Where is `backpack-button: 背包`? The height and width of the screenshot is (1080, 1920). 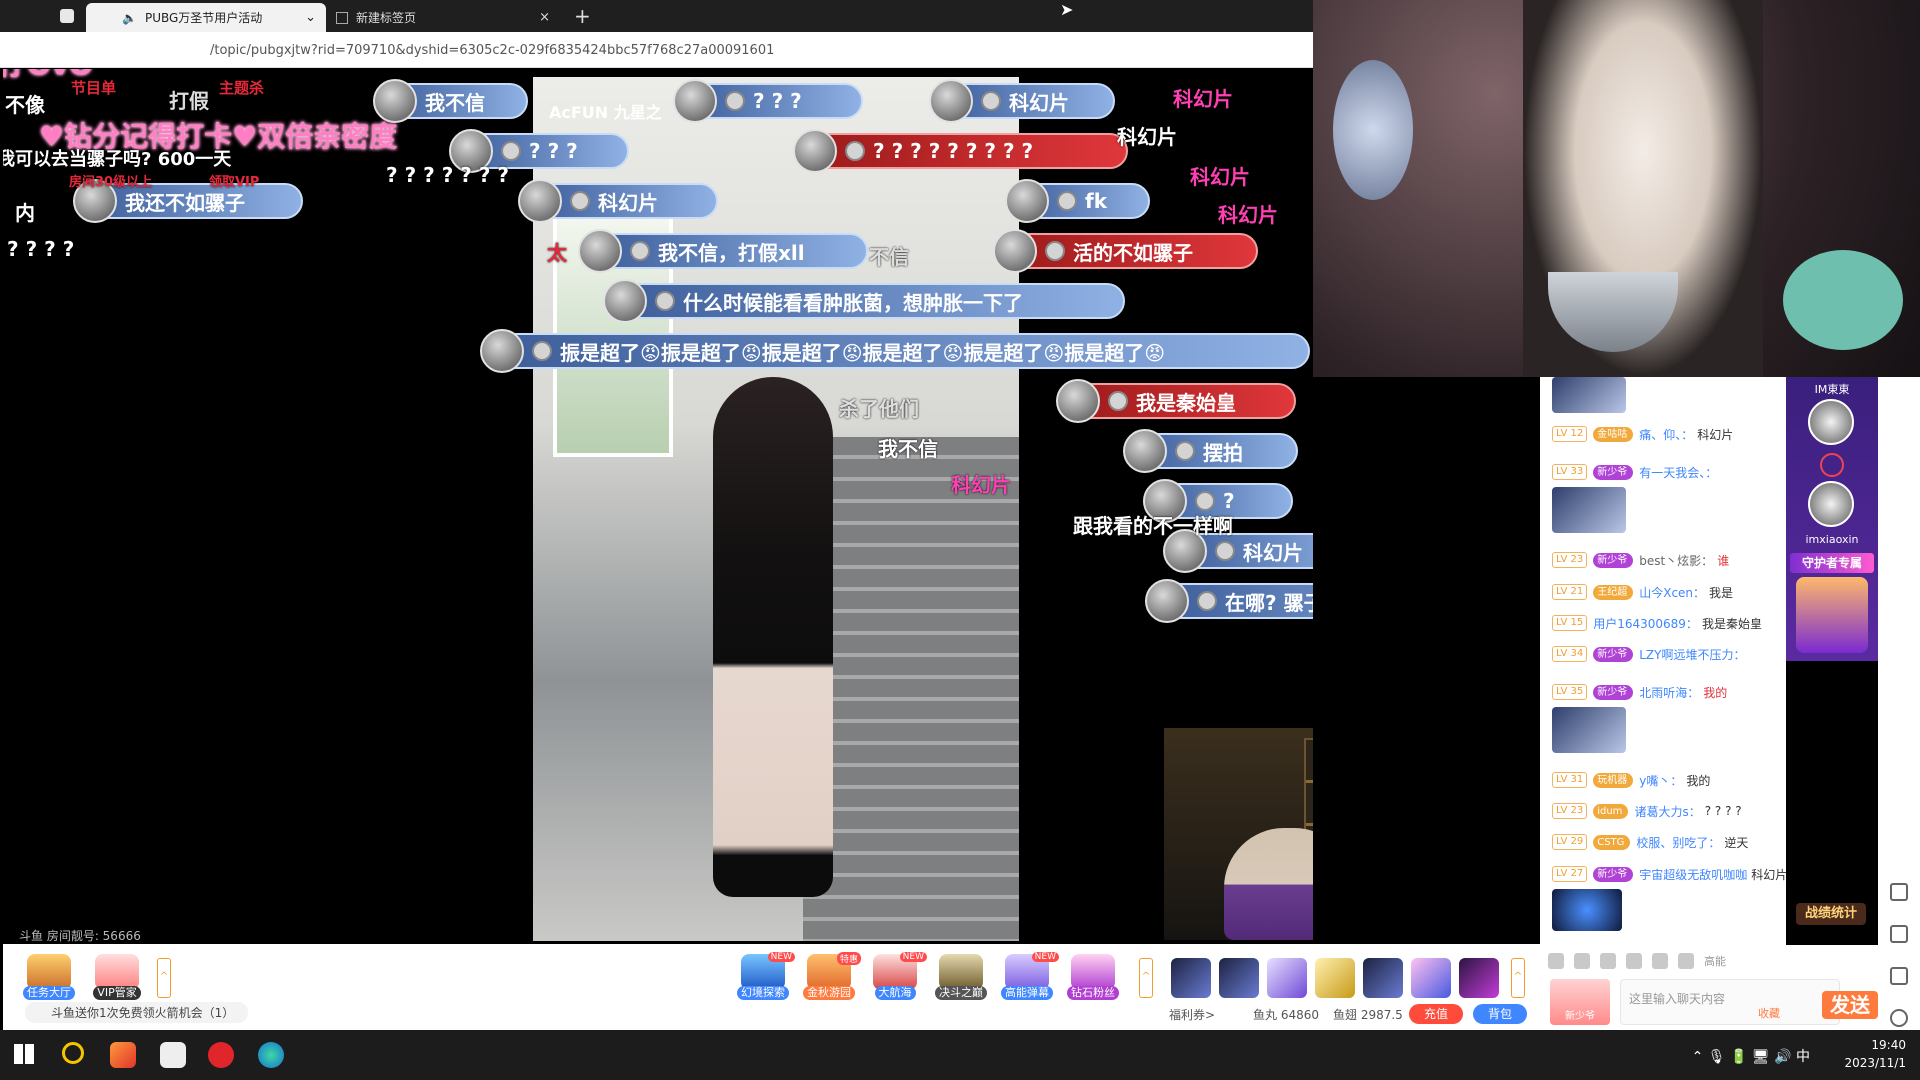
backpack-button: 背包 is located at coordinates (1500, 1014).